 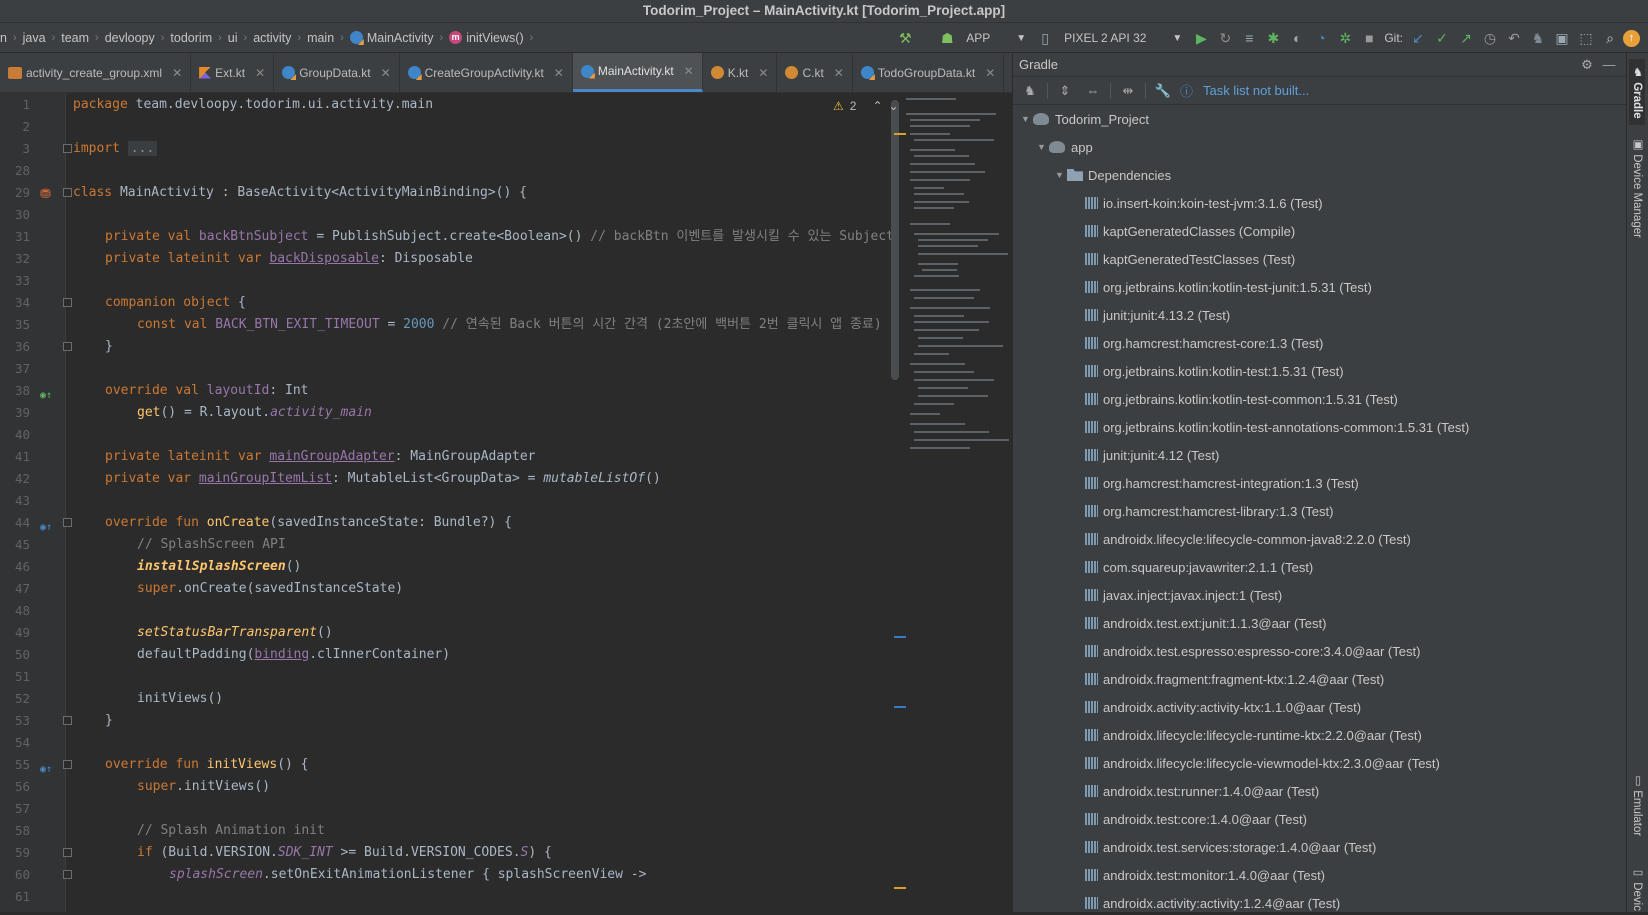 I want to click on tab-ext-kt: Ext.kt ✕, so click(x=233, y=72).